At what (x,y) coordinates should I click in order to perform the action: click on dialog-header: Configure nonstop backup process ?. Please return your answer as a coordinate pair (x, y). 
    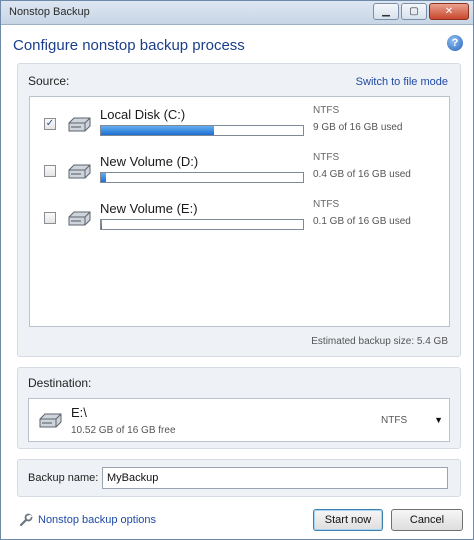
    Looking at the image, I should click on (237, 44).